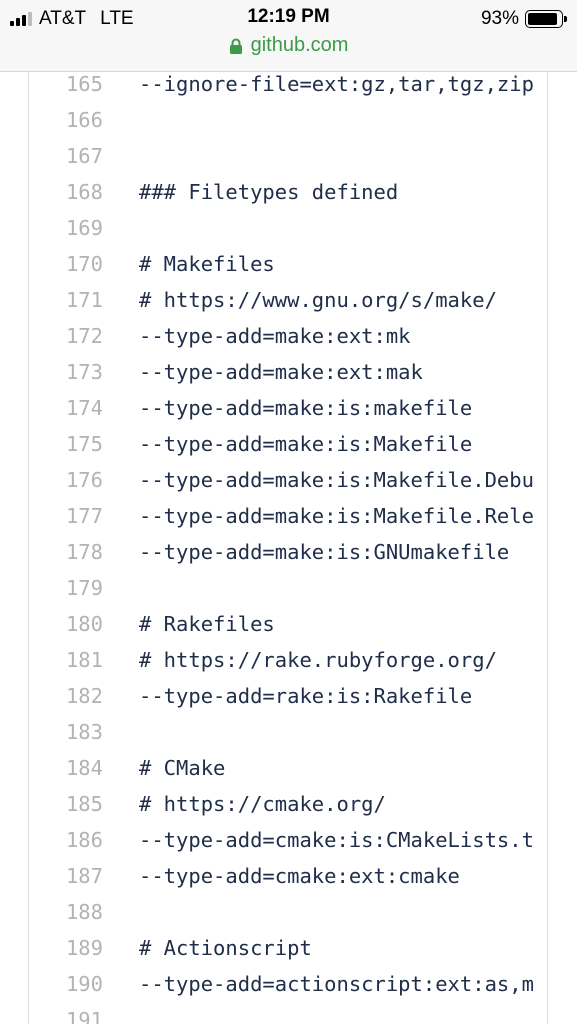 This screenshot has width=577, height=1024. I want to click on code-line: 186 --type-add=cmake:is:CMakeLists.t, so click(288, 840).